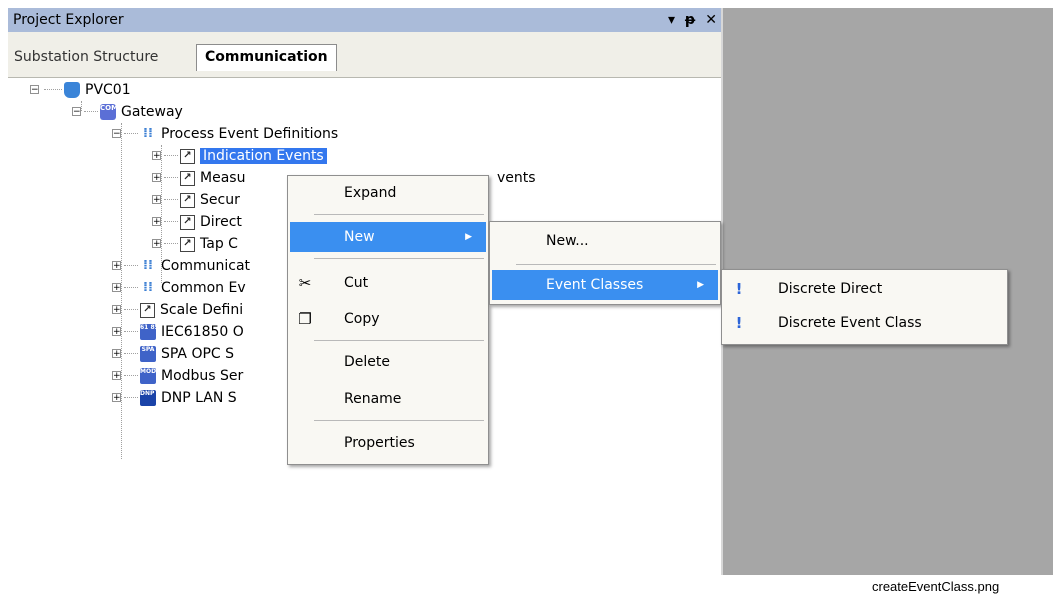  Describe the element at coordinates (305, 283) in the screenshot. I see `scissors-icon: ✂` at that location.